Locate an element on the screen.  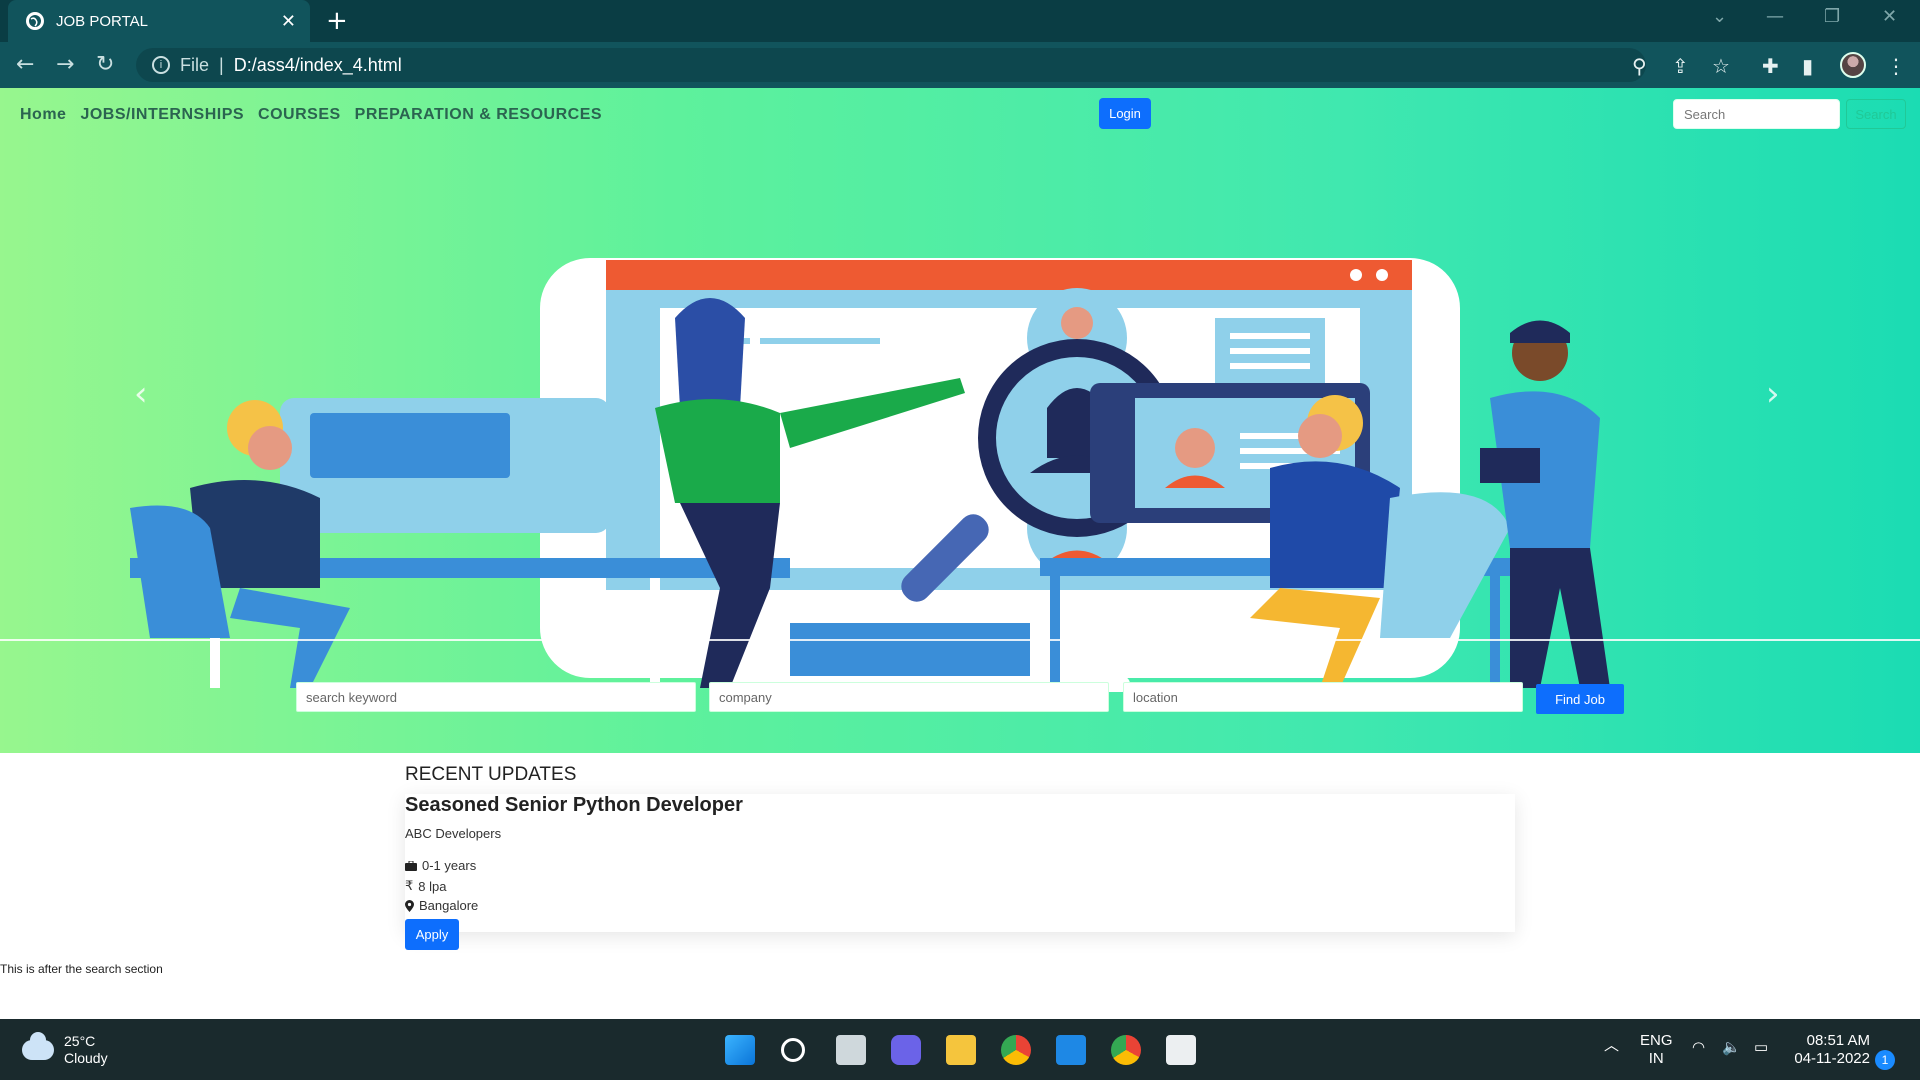
window-close-icon: ✕ is located at coordinates (1889, 16).